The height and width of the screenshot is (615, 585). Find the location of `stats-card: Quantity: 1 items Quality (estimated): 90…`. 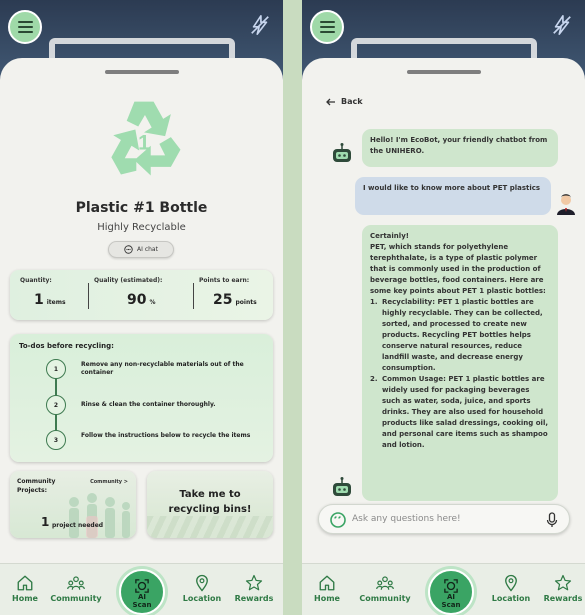

stats-card: Quantity: 1 items Quality (estimated): 90… is located at coordinates (141, 295).